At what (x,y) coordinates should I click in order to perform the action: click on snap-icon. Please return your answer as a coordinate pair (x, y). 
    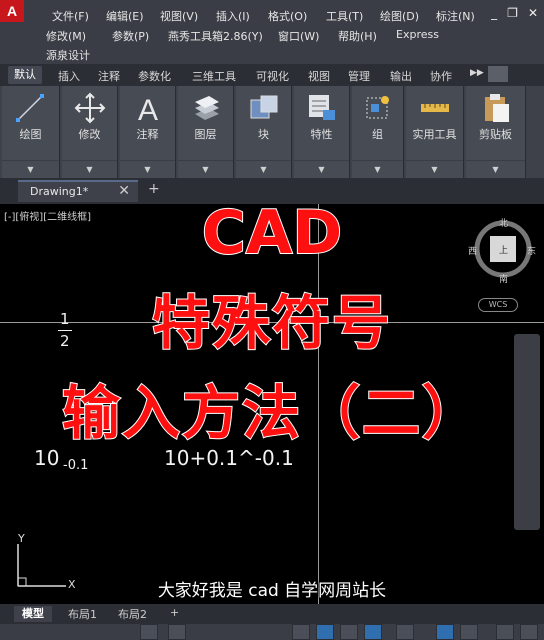
    Looking at the image, I should click on (301, 632).